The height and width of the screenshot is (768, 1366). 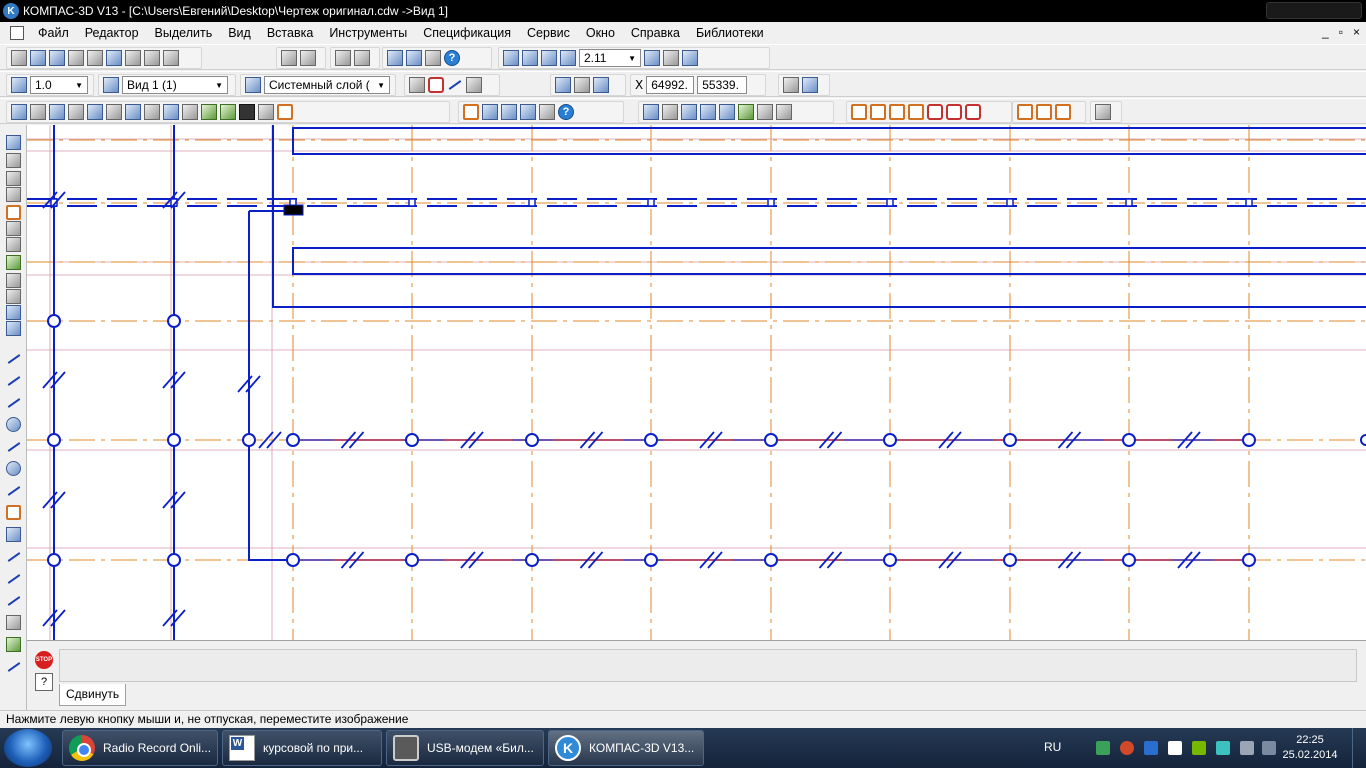 I want to click on editing-panel-icon, so click(x=13, y=194).